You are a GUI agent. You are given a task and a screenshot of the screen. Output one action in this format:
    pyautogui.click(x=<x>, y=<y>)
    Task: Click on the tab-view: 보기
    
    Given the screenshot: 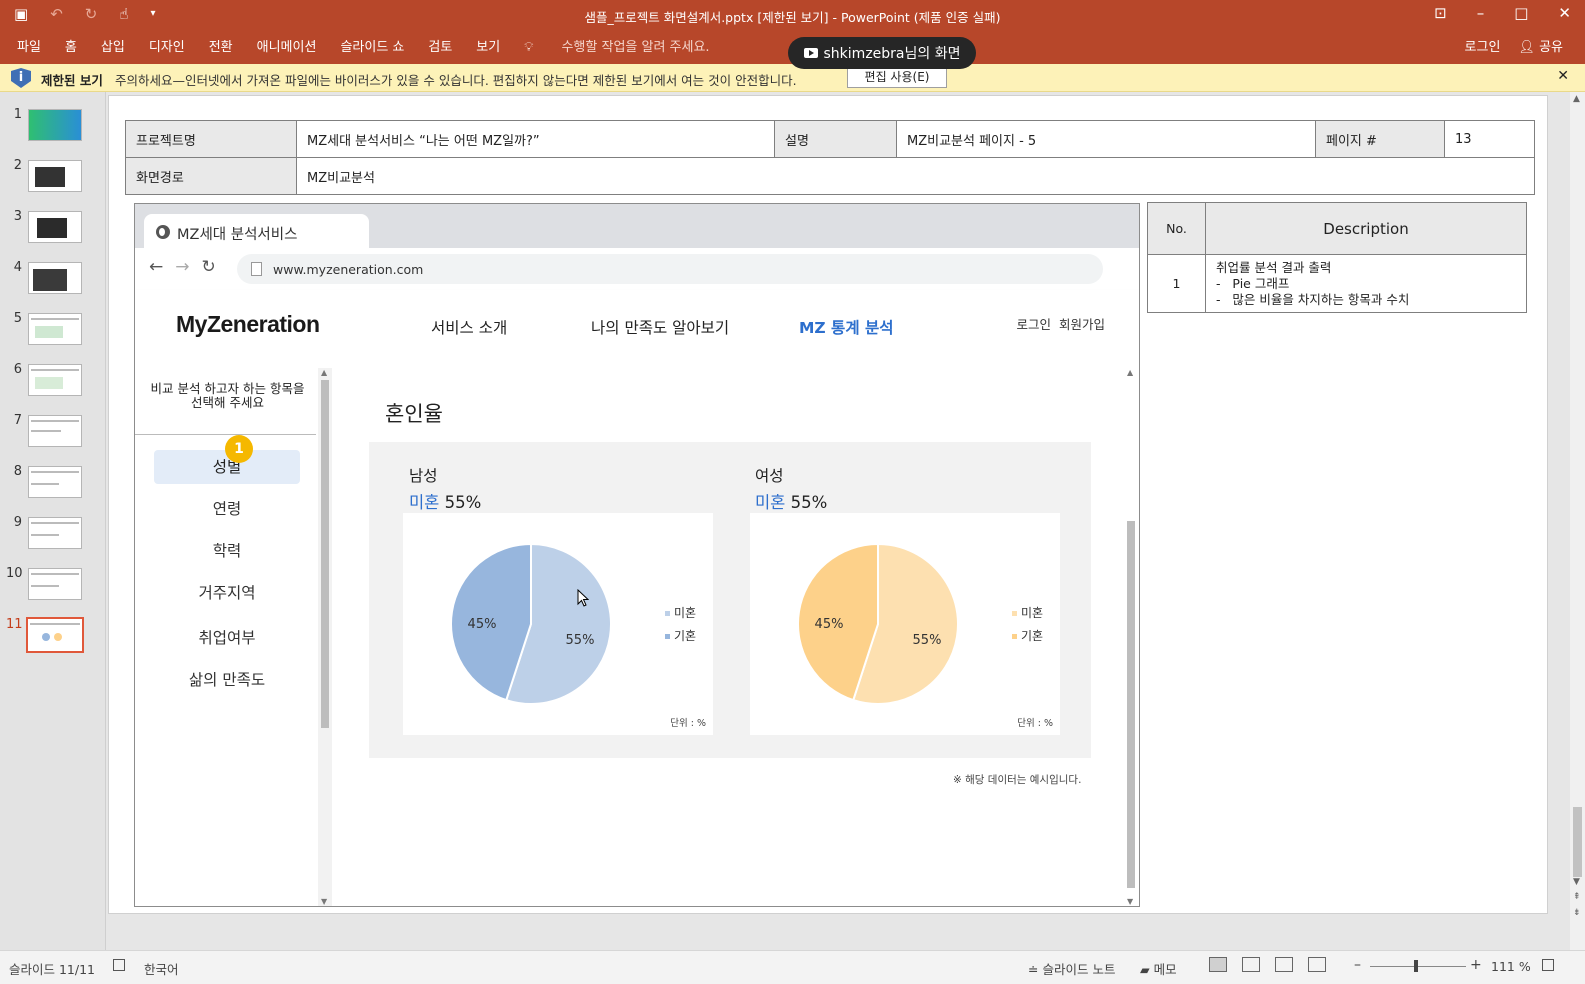 What is the action you would take?
    pyautogui.click(x=488, y=45)
    